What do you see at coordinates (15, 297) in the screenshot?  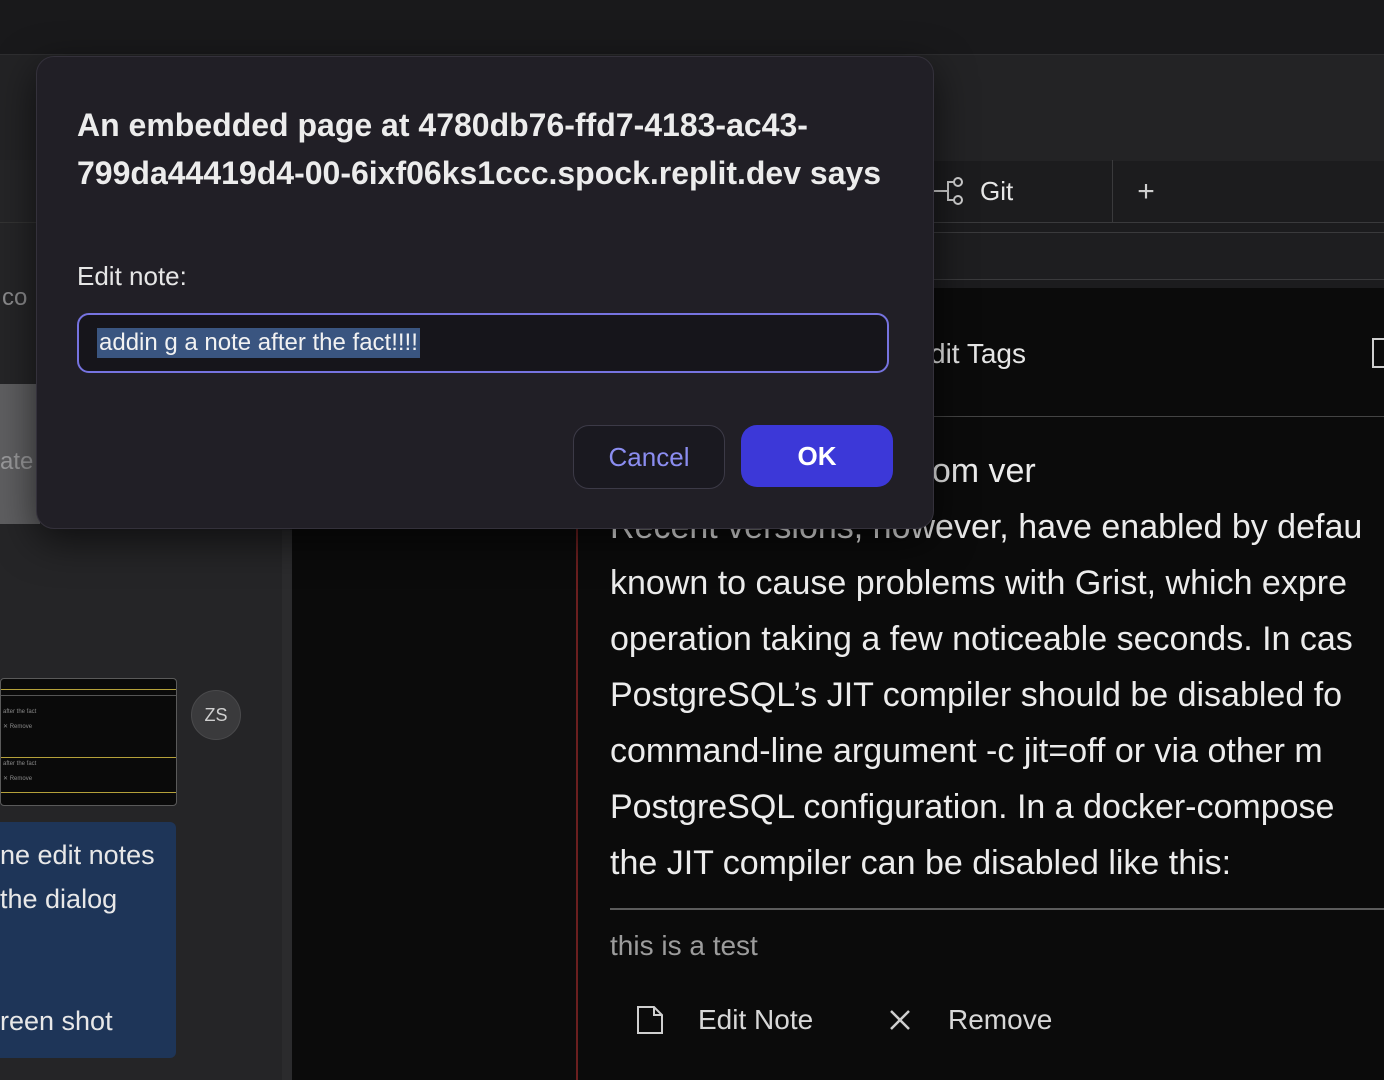 I see `sidebar-partial-text: co` at bounding box center [15, 297].